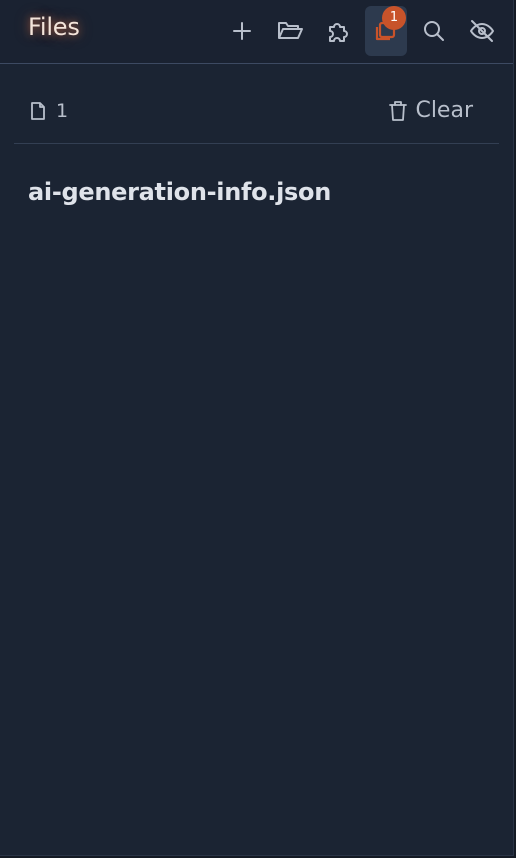  I want to click on list-item: ai-generation-info.json, so click(179, 192).